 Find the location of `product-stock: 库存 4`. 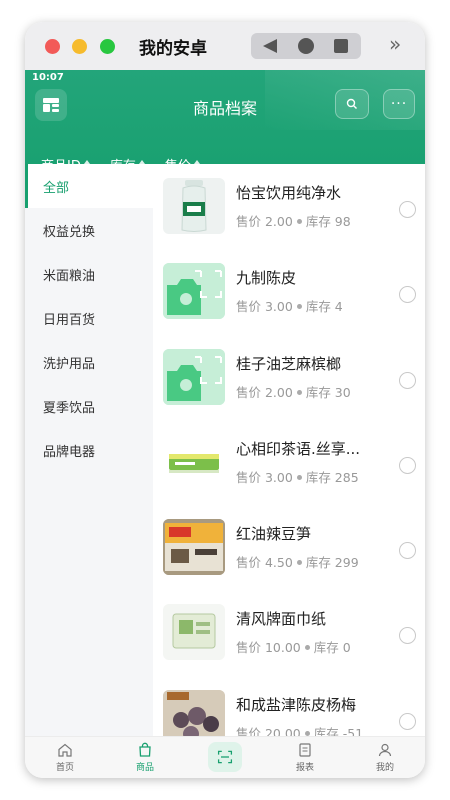

product-stock: 库存 4 is located at coordinates (324, 307).